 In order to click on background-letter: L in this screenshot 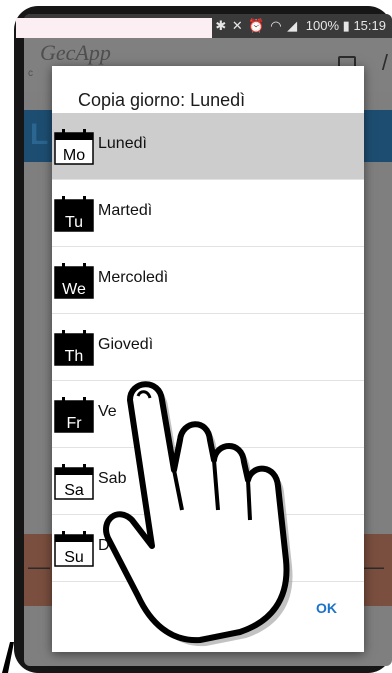, I will do `click(39, 134)`.